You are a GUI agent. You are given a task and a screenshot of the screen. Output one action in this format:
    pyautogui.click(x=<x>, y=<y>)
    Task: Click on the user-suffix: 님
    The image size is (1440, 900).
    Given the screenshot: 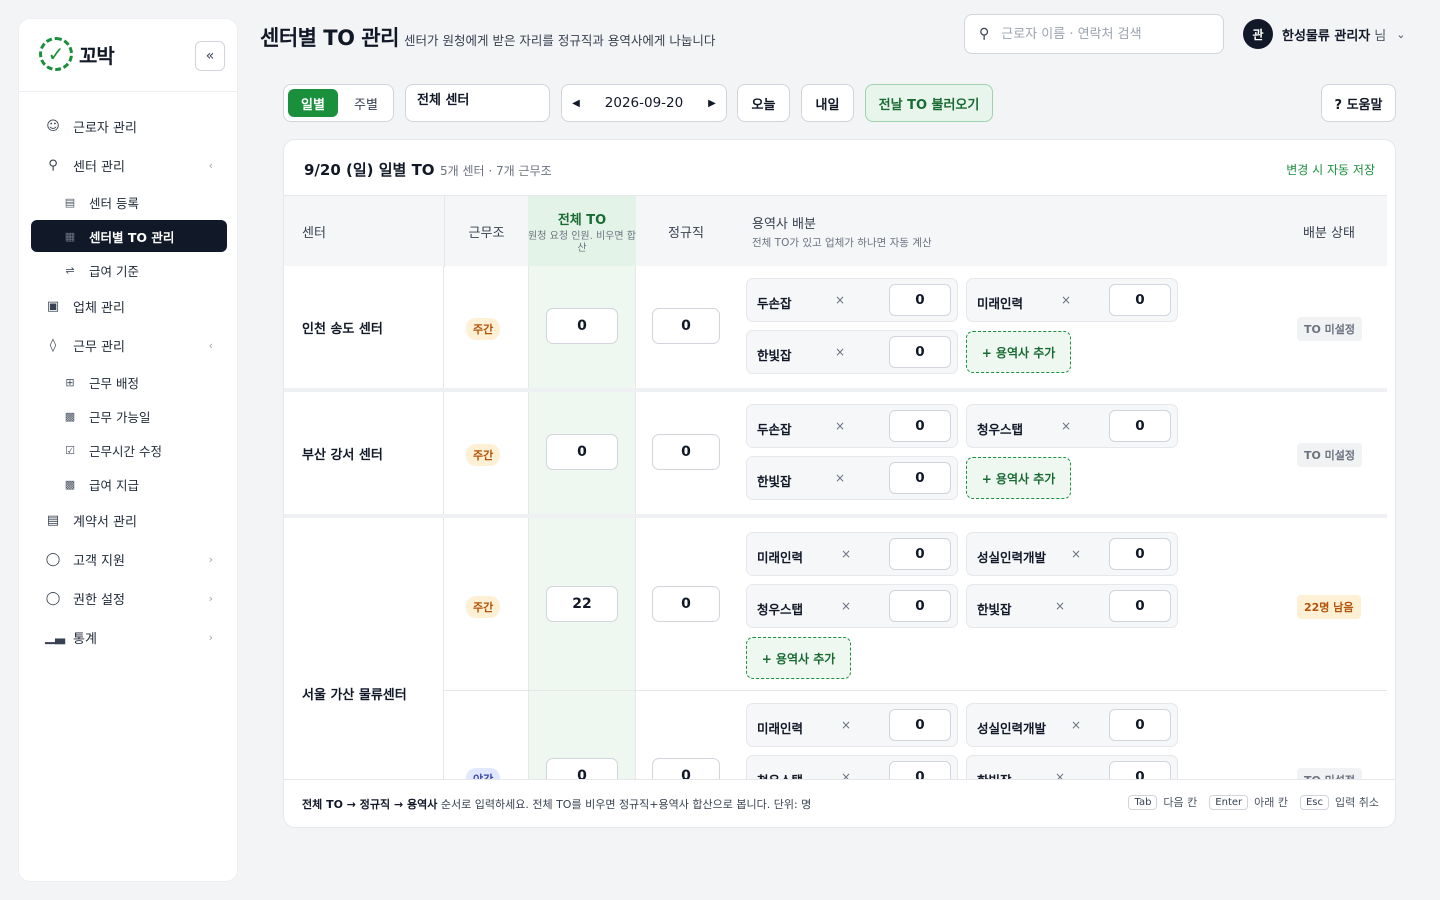 What is the action you would take?
    pyautogui.click(x=1380, y=36)
    